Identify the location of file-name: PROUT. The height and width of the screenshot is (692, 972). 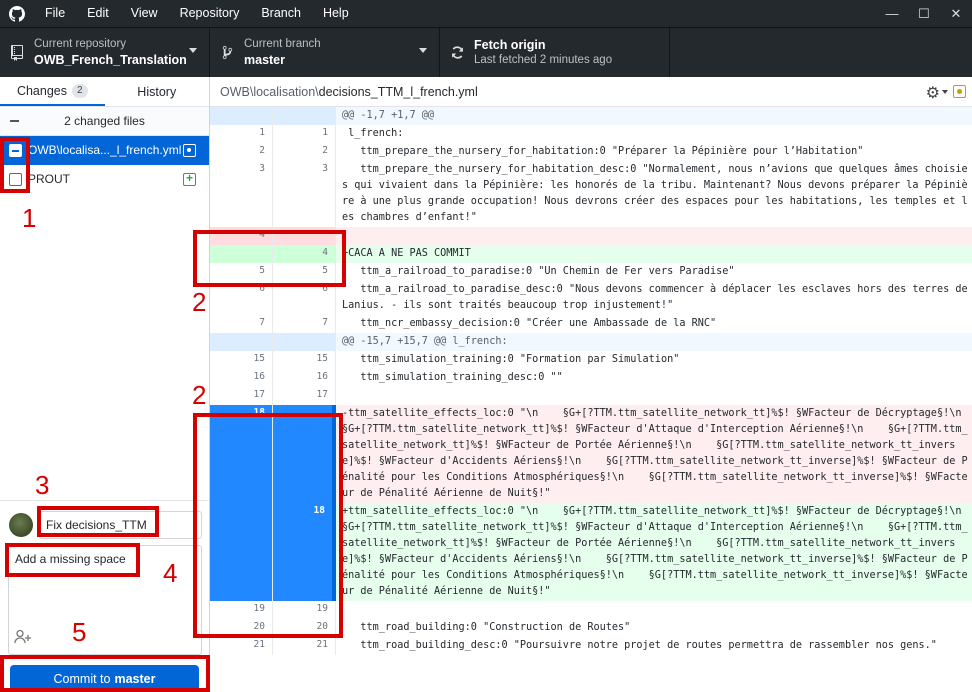
(49, 179).